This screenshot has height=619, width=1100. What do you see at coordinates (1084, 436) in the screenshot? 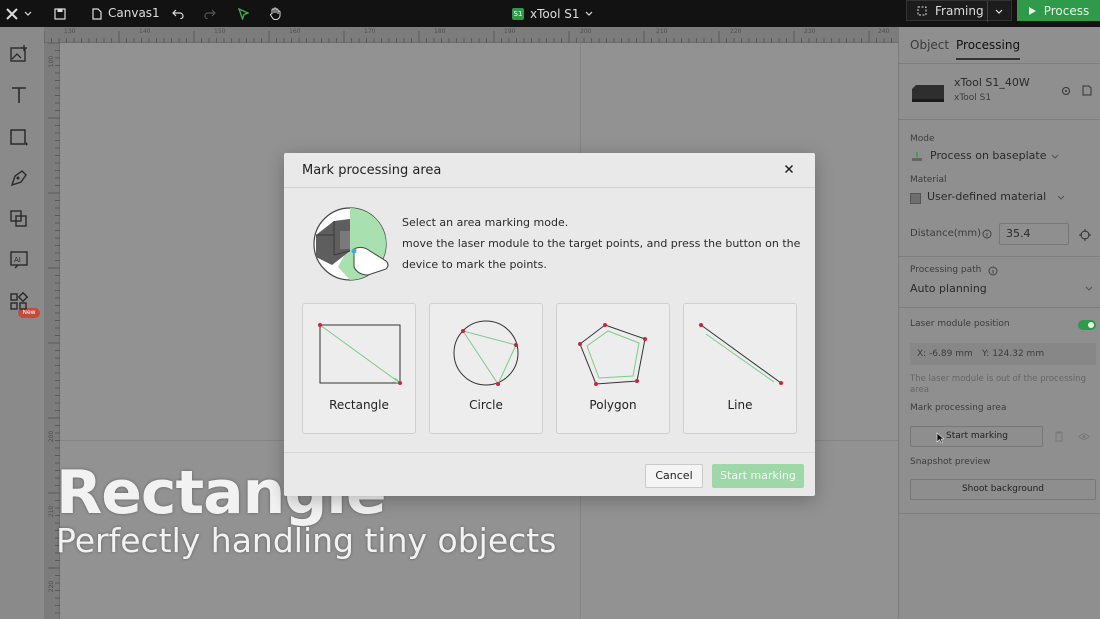
I see `eye-icon` at bounding box center [1084, 436].